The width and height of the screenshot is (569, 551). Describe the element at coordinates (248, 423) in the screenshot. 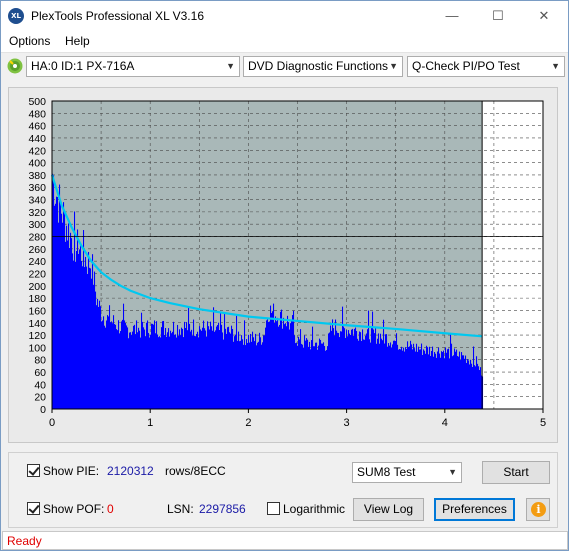

I see `x-tick-label: 2` at that location.